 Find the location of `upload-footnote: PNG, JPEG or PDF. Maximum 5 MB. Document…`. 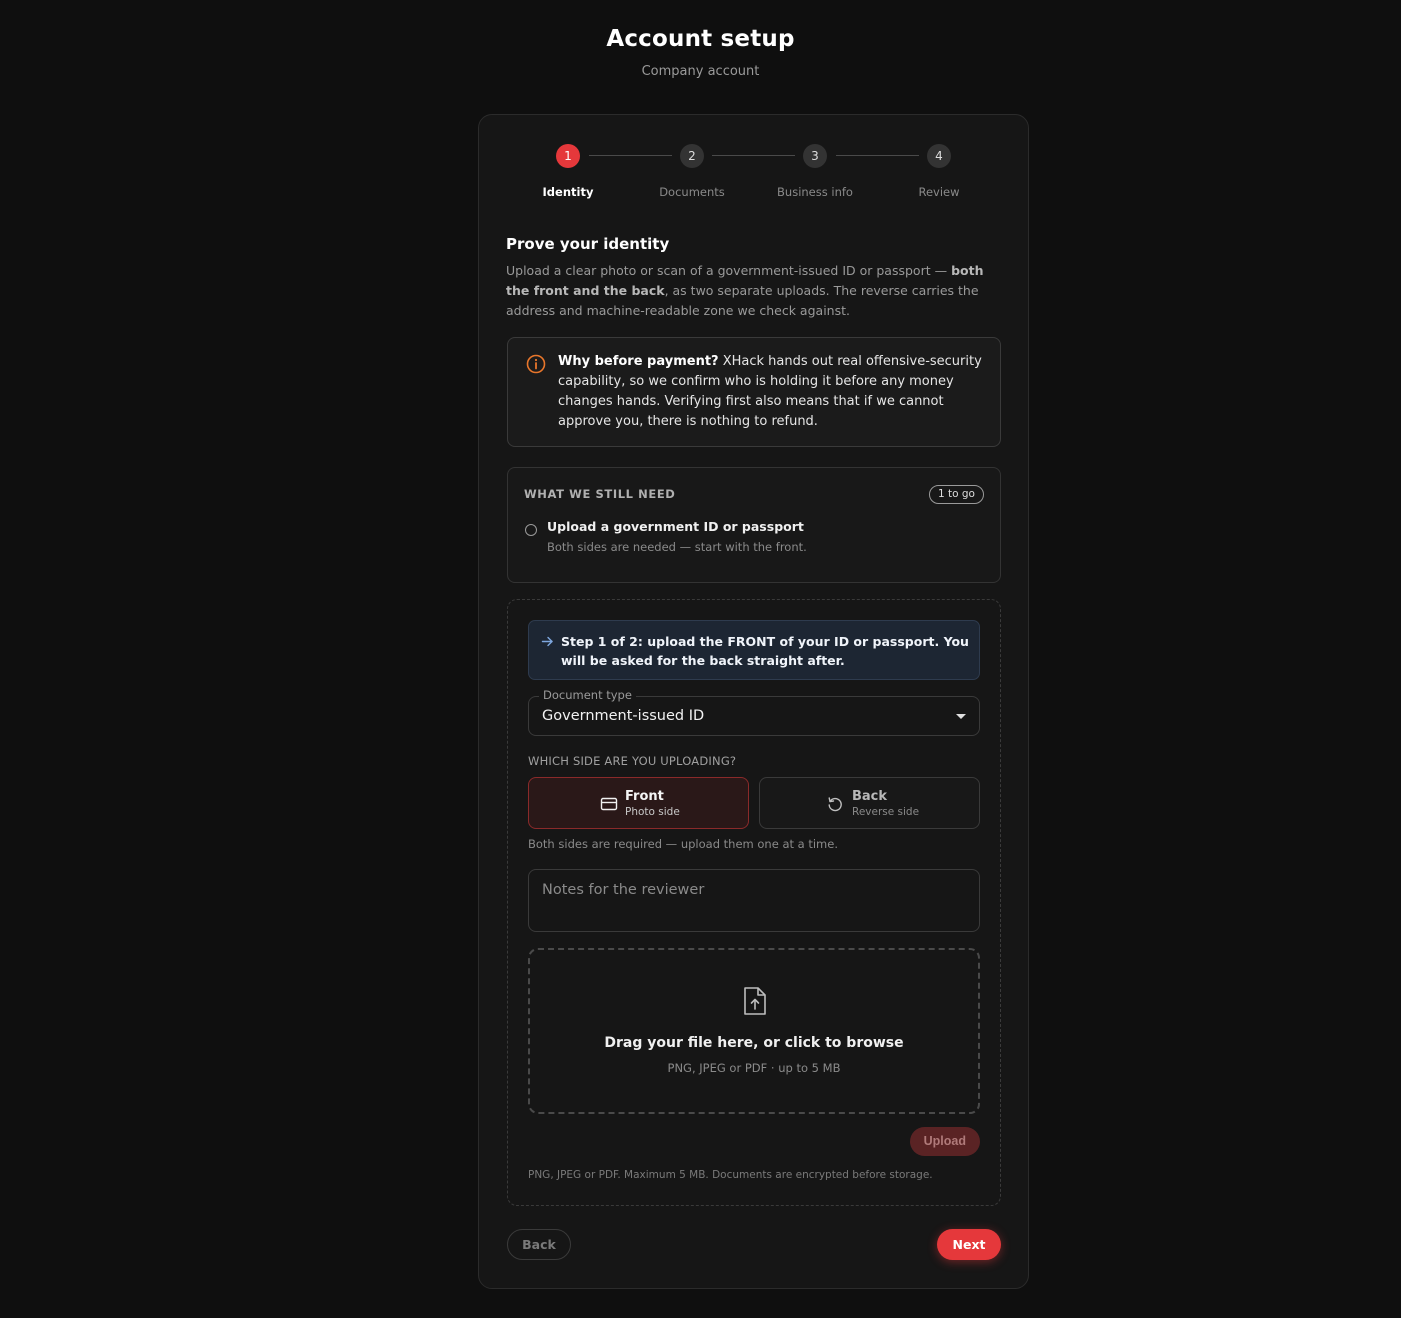

upload-footnote: PNG, JPEG or PDF. Maximum 5 MB. Document… is located at coordinates (730, 1175).